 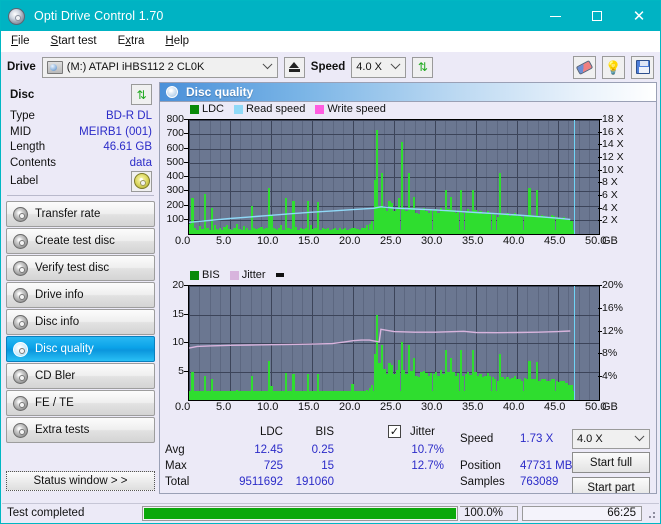 What do you see at coordinates (54, 403) in the screenshot?
I see `nav-label: FE / TE` at bounding box center [54, 403].